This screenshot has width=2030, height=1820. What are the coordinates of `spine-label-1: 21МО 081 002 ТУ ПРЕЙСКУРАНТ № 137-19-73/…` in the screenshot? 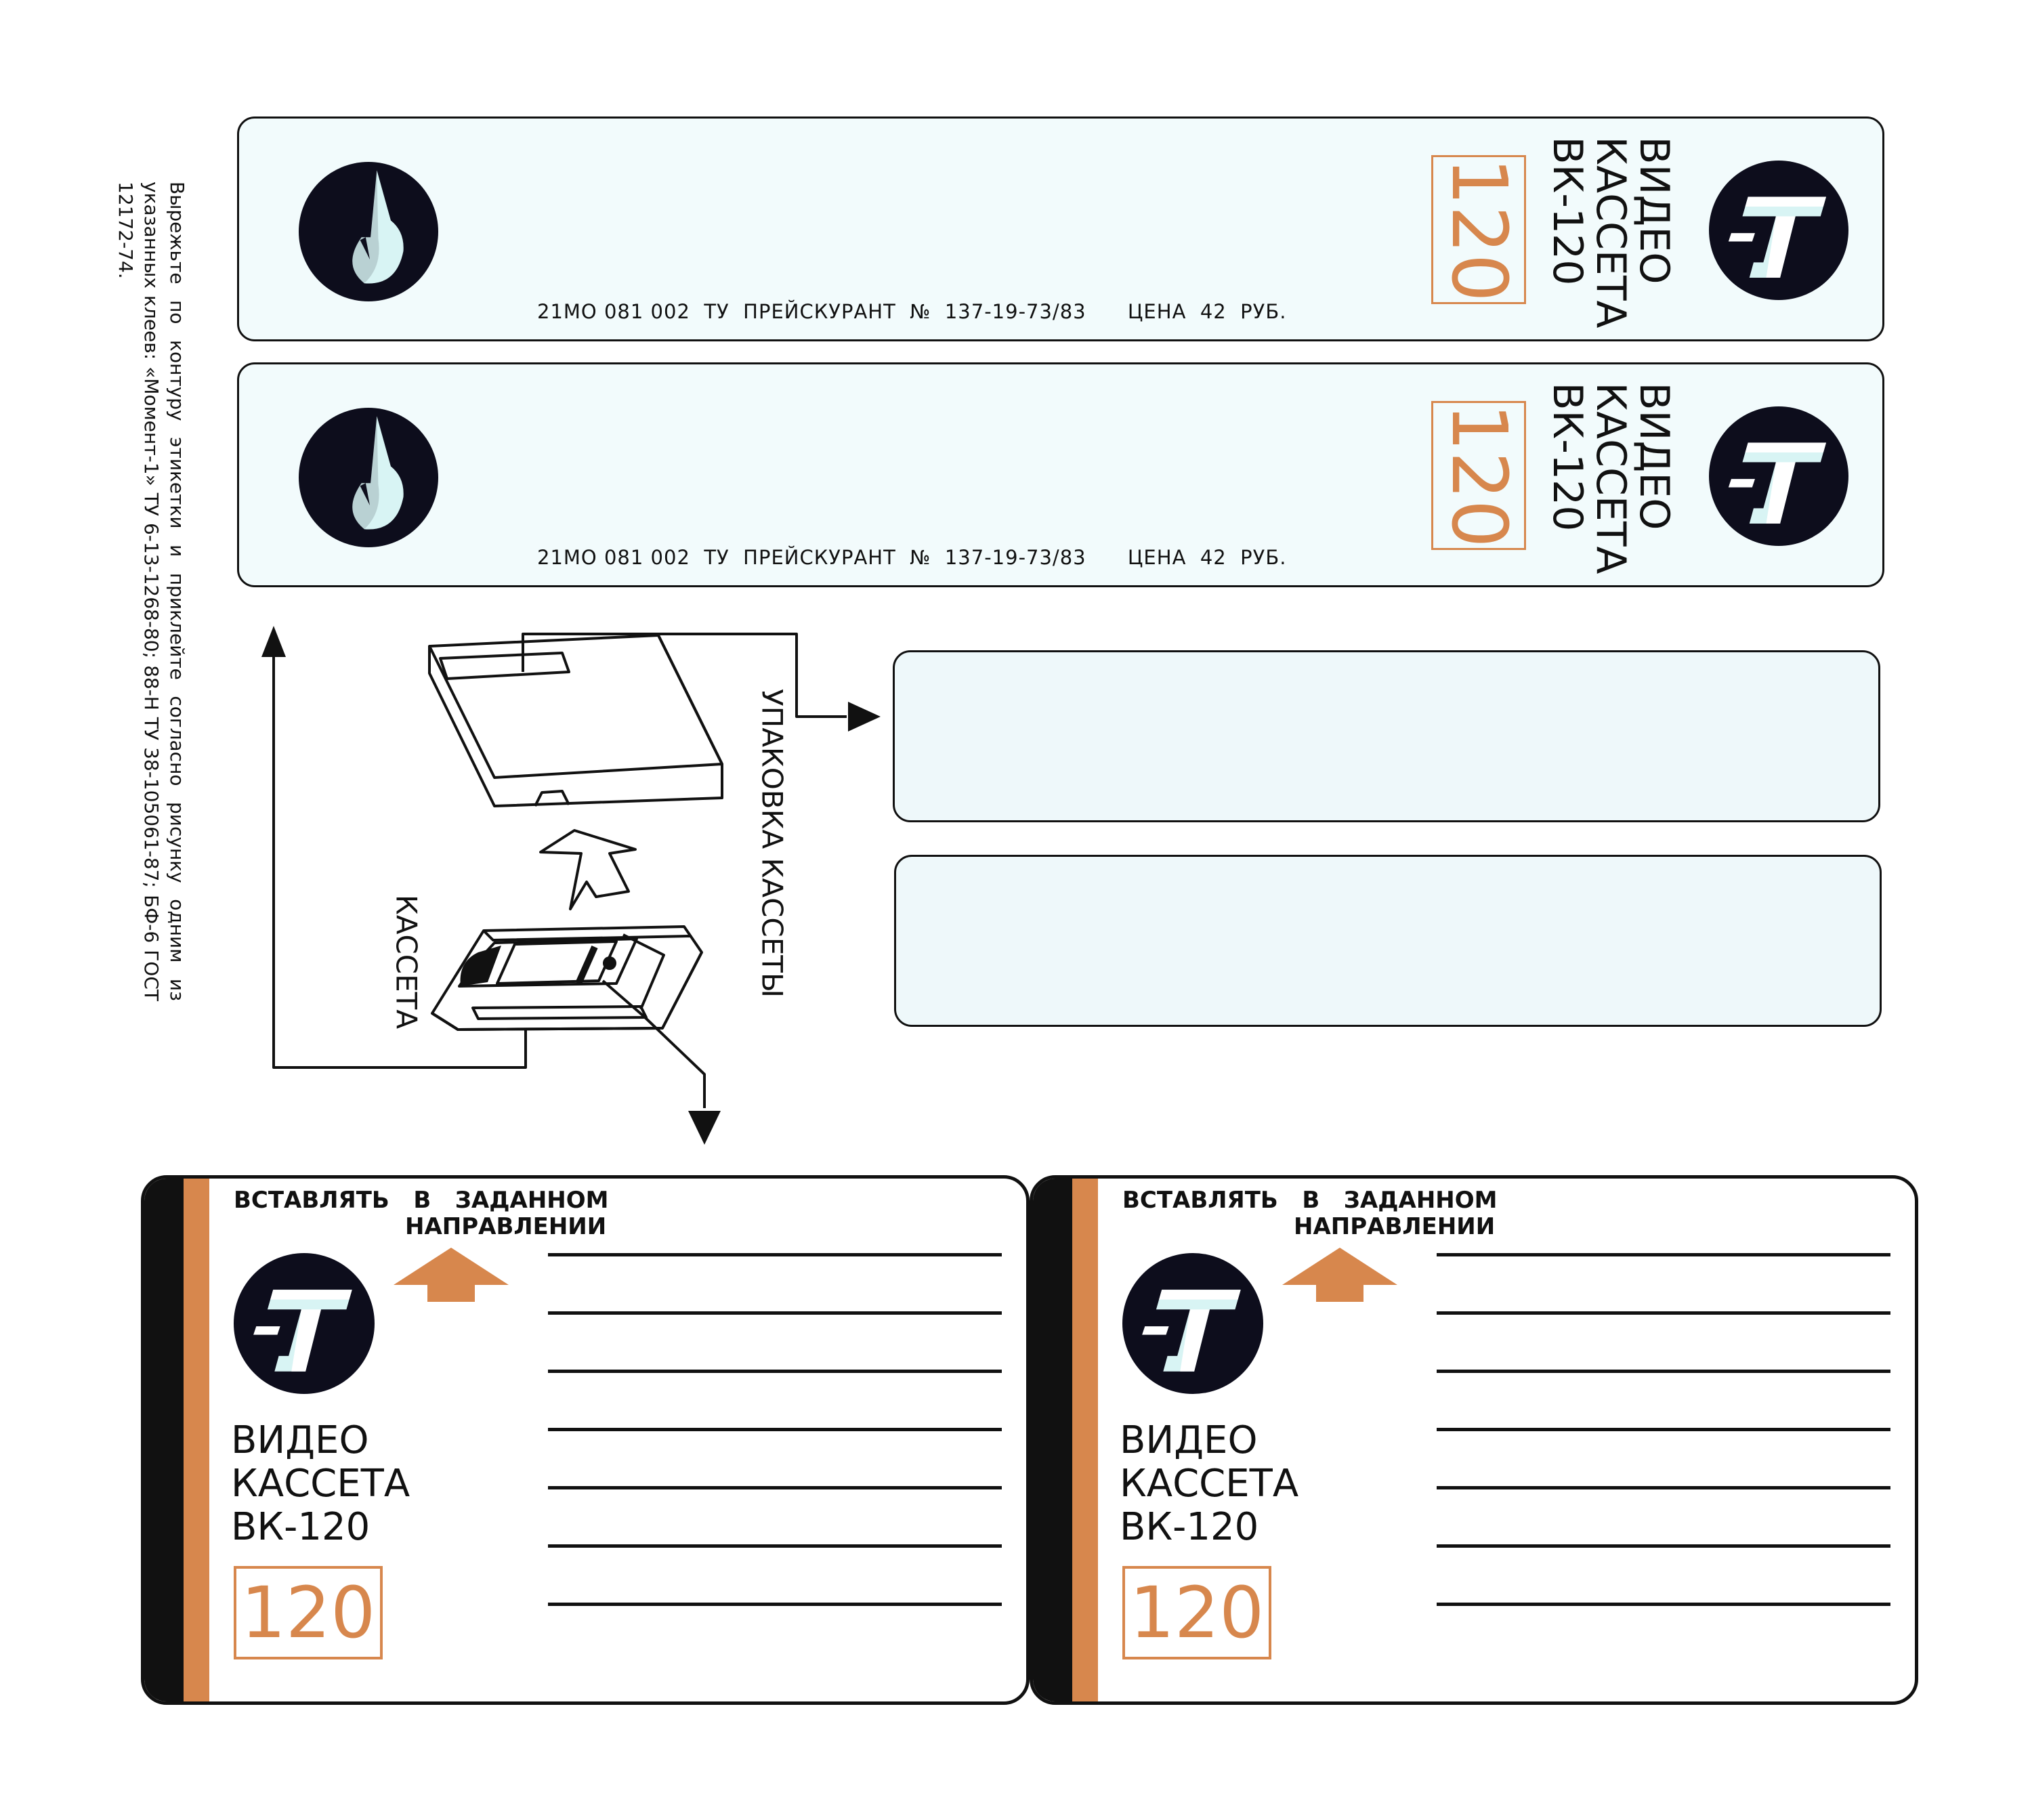 It's located at (1060, 229).